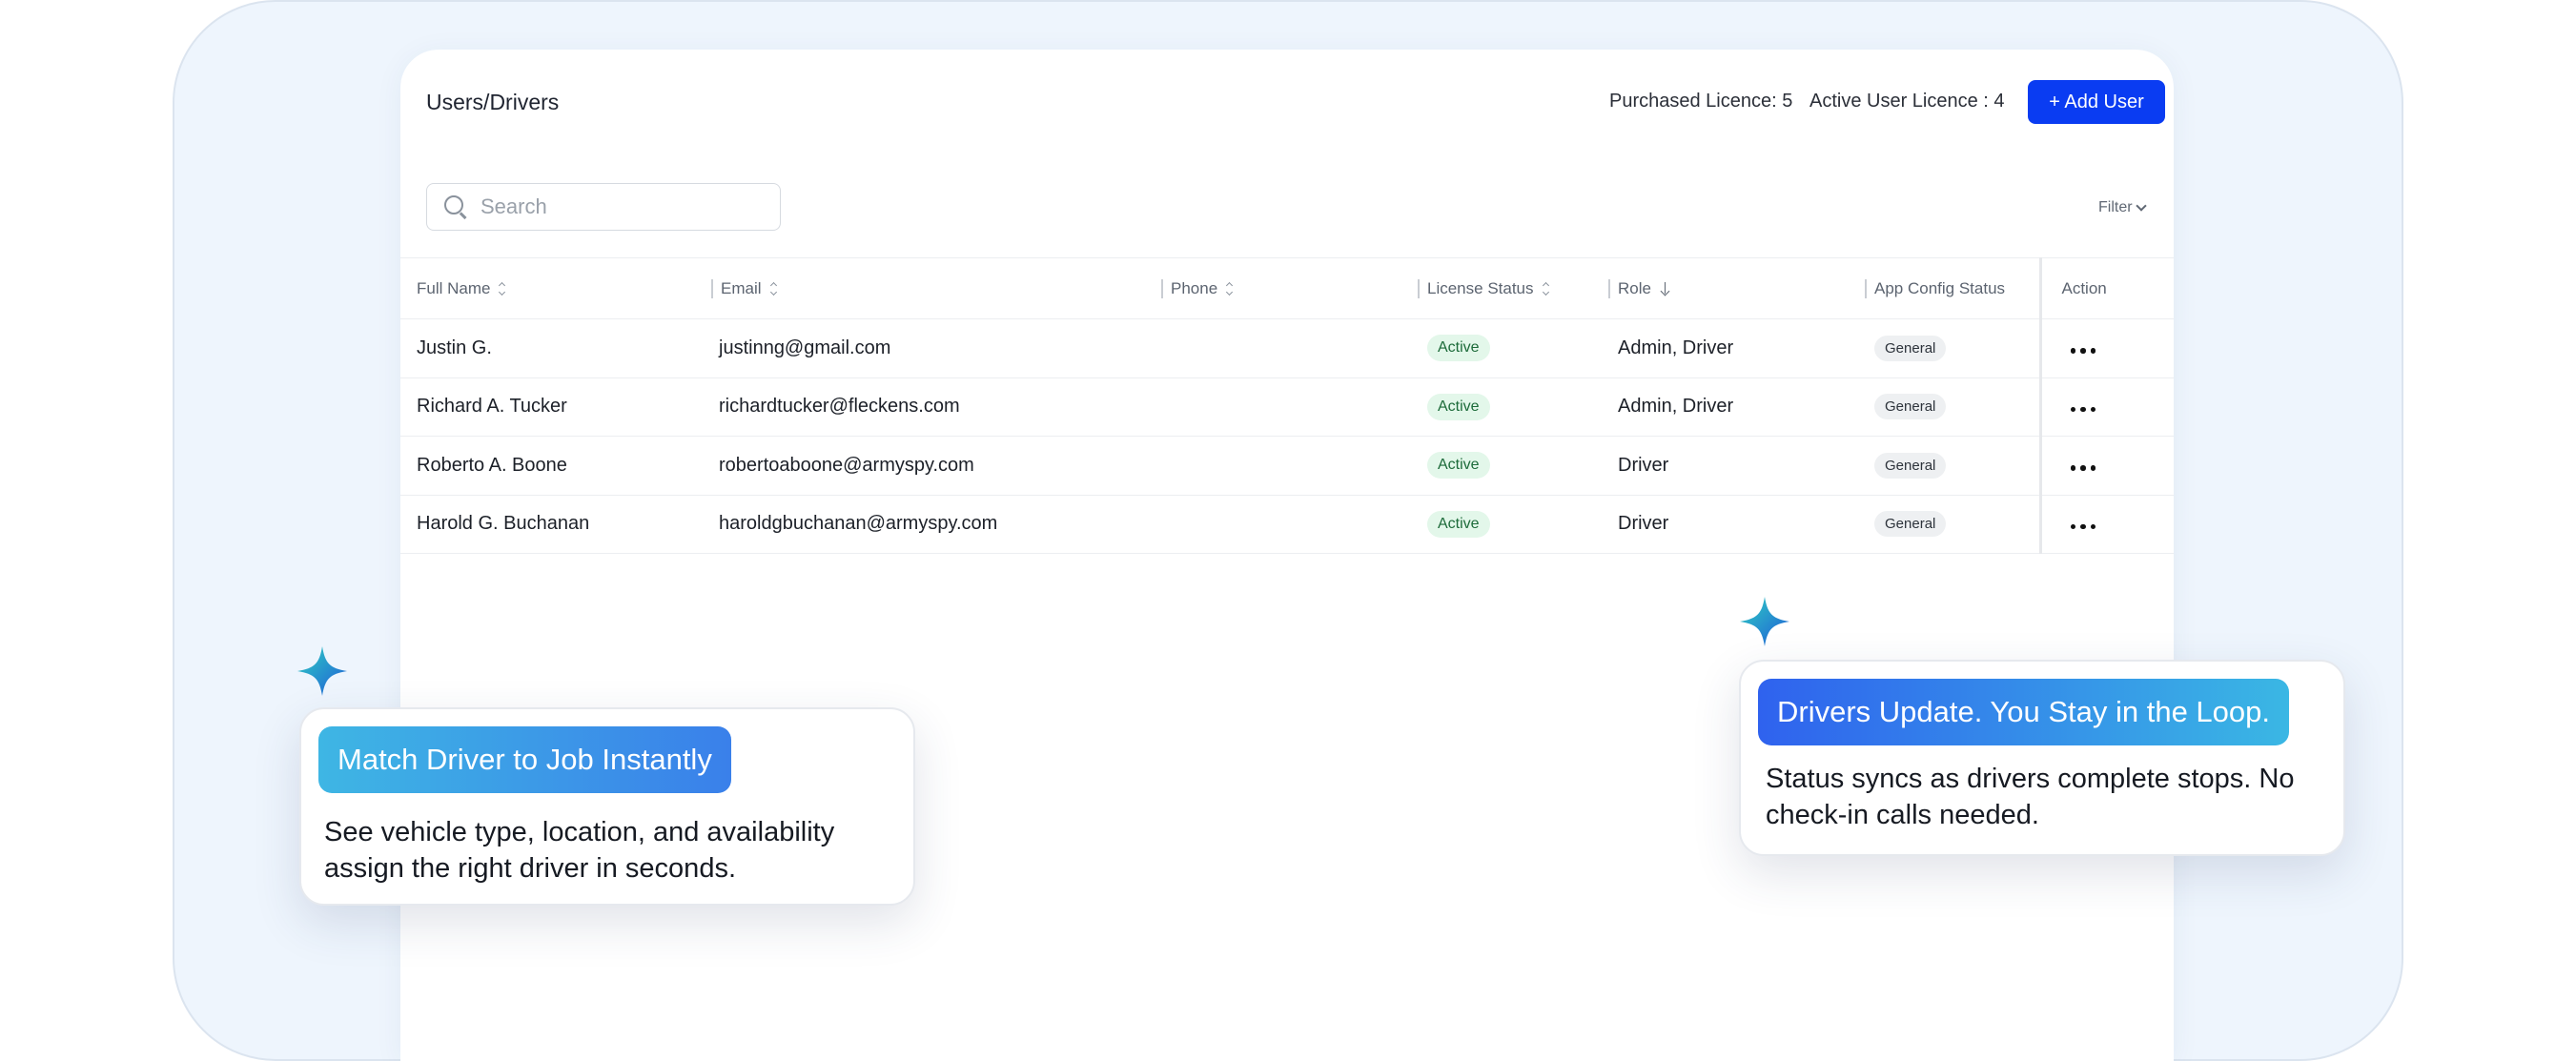 The width and height of the screenshot is (2576, 1061). I want to click on cell-full-name: Justin G., so click(555, 348).